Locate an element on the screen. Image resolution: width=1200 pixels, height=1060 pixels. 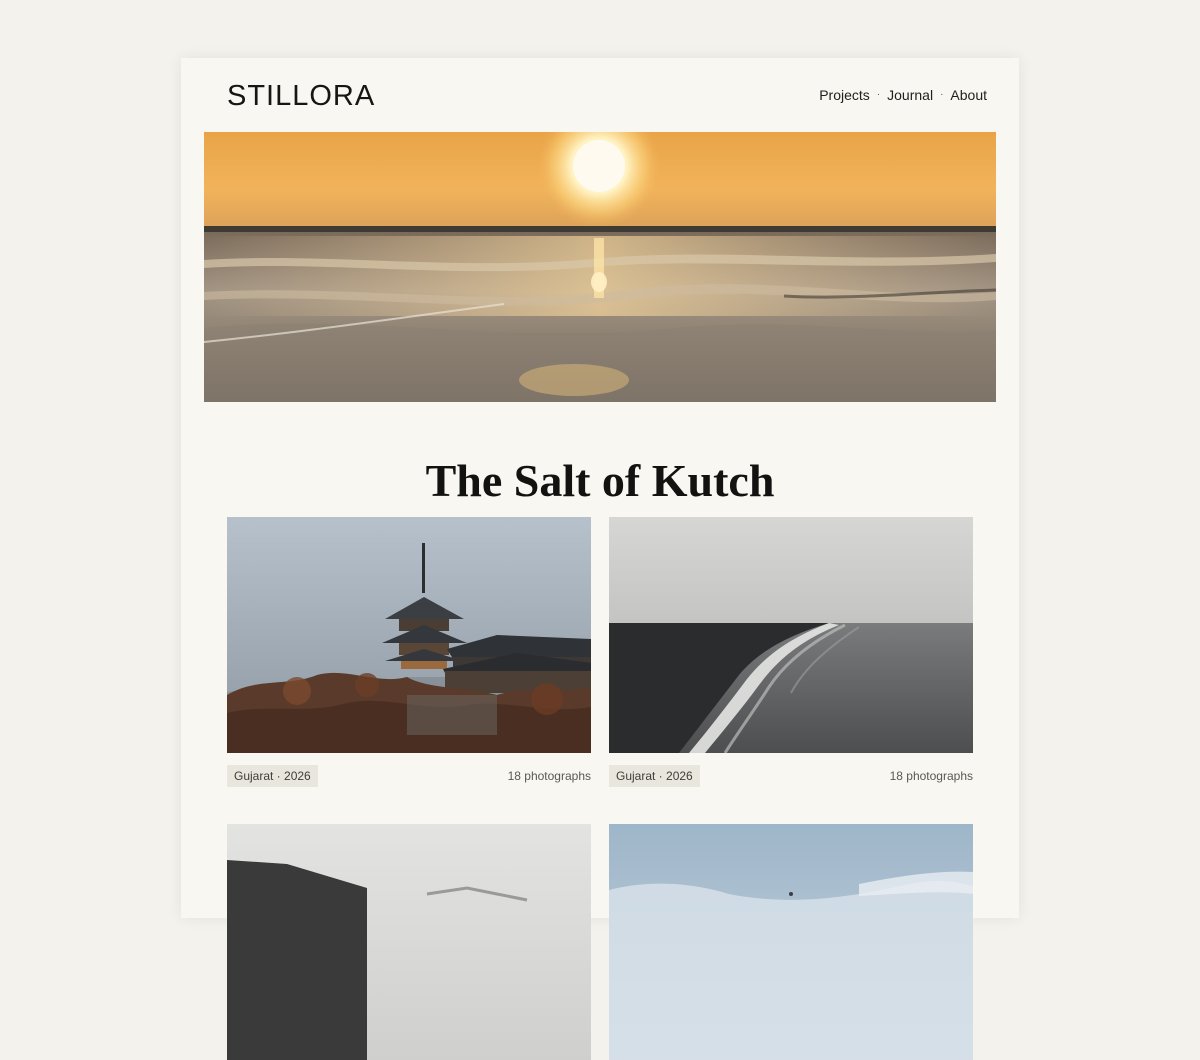
project-photo-shore is located at coordinates (791, 942).